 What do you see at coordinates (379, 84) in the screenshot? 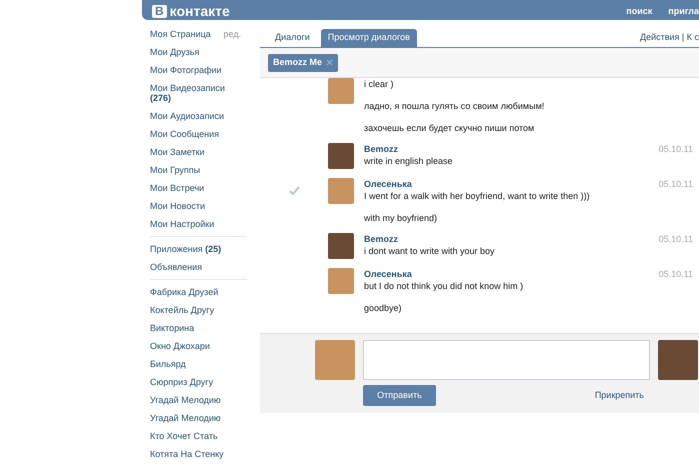
I see `message-text: i clear )` at bounding box center [379, 84].